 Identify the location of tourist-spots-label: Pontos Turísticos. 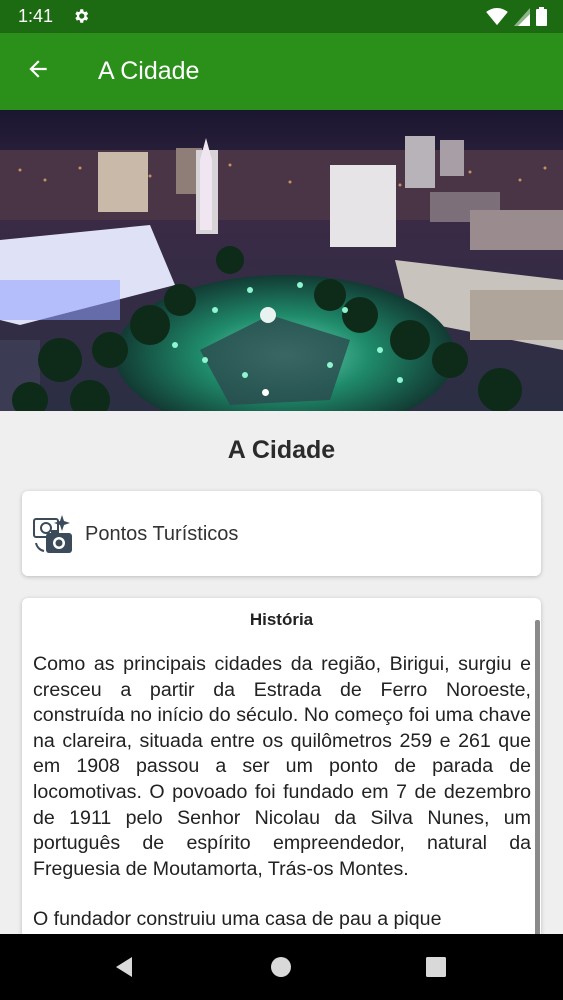
(162, 534).